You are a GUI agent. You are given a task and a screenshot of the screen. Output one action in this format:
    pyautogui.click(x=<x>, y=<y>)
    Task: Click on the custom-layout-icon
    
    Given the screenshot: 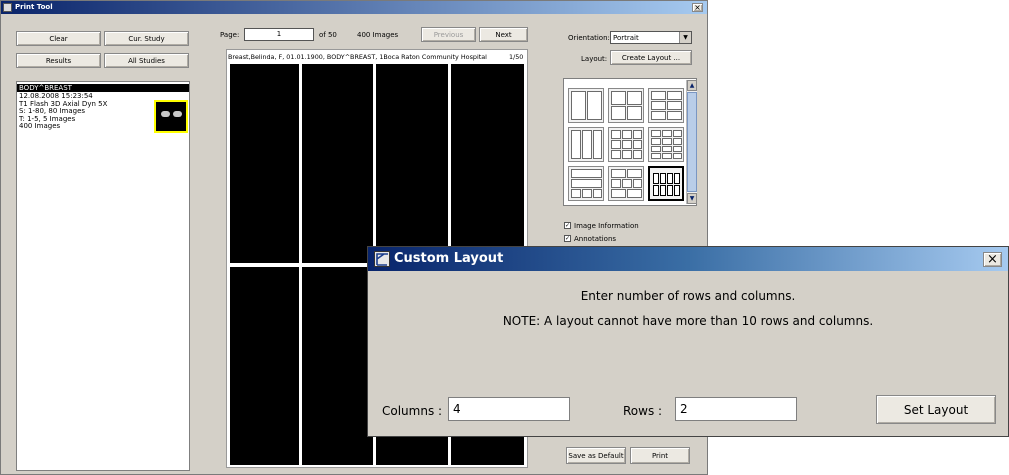 What is the action you would take?
    pyautogui.click(x=382, y=259)
    